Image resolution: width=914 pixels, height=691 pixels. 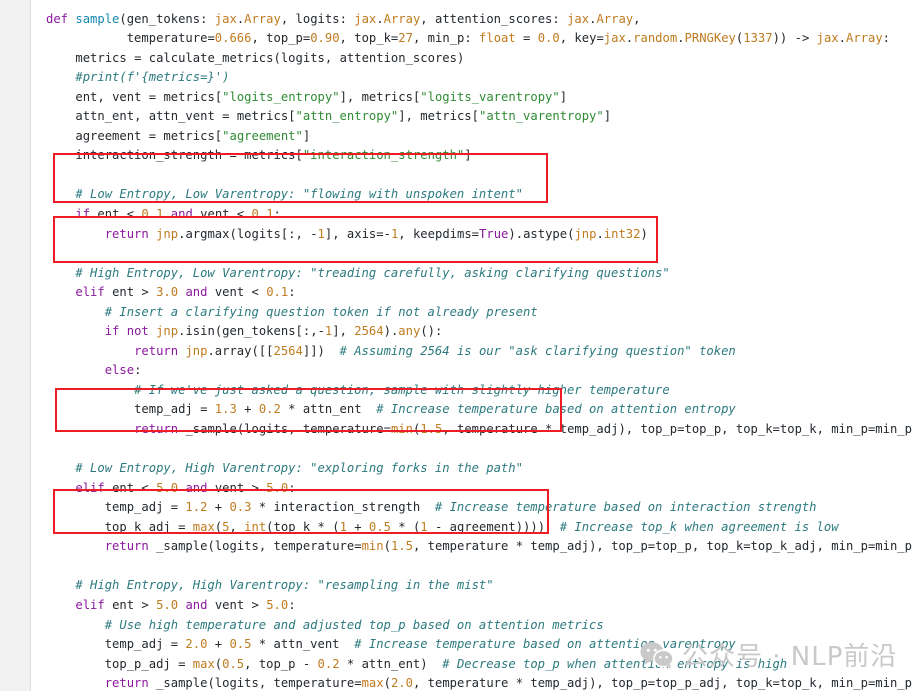 I want to click on page-left-margin, so click(x=15, y=345).